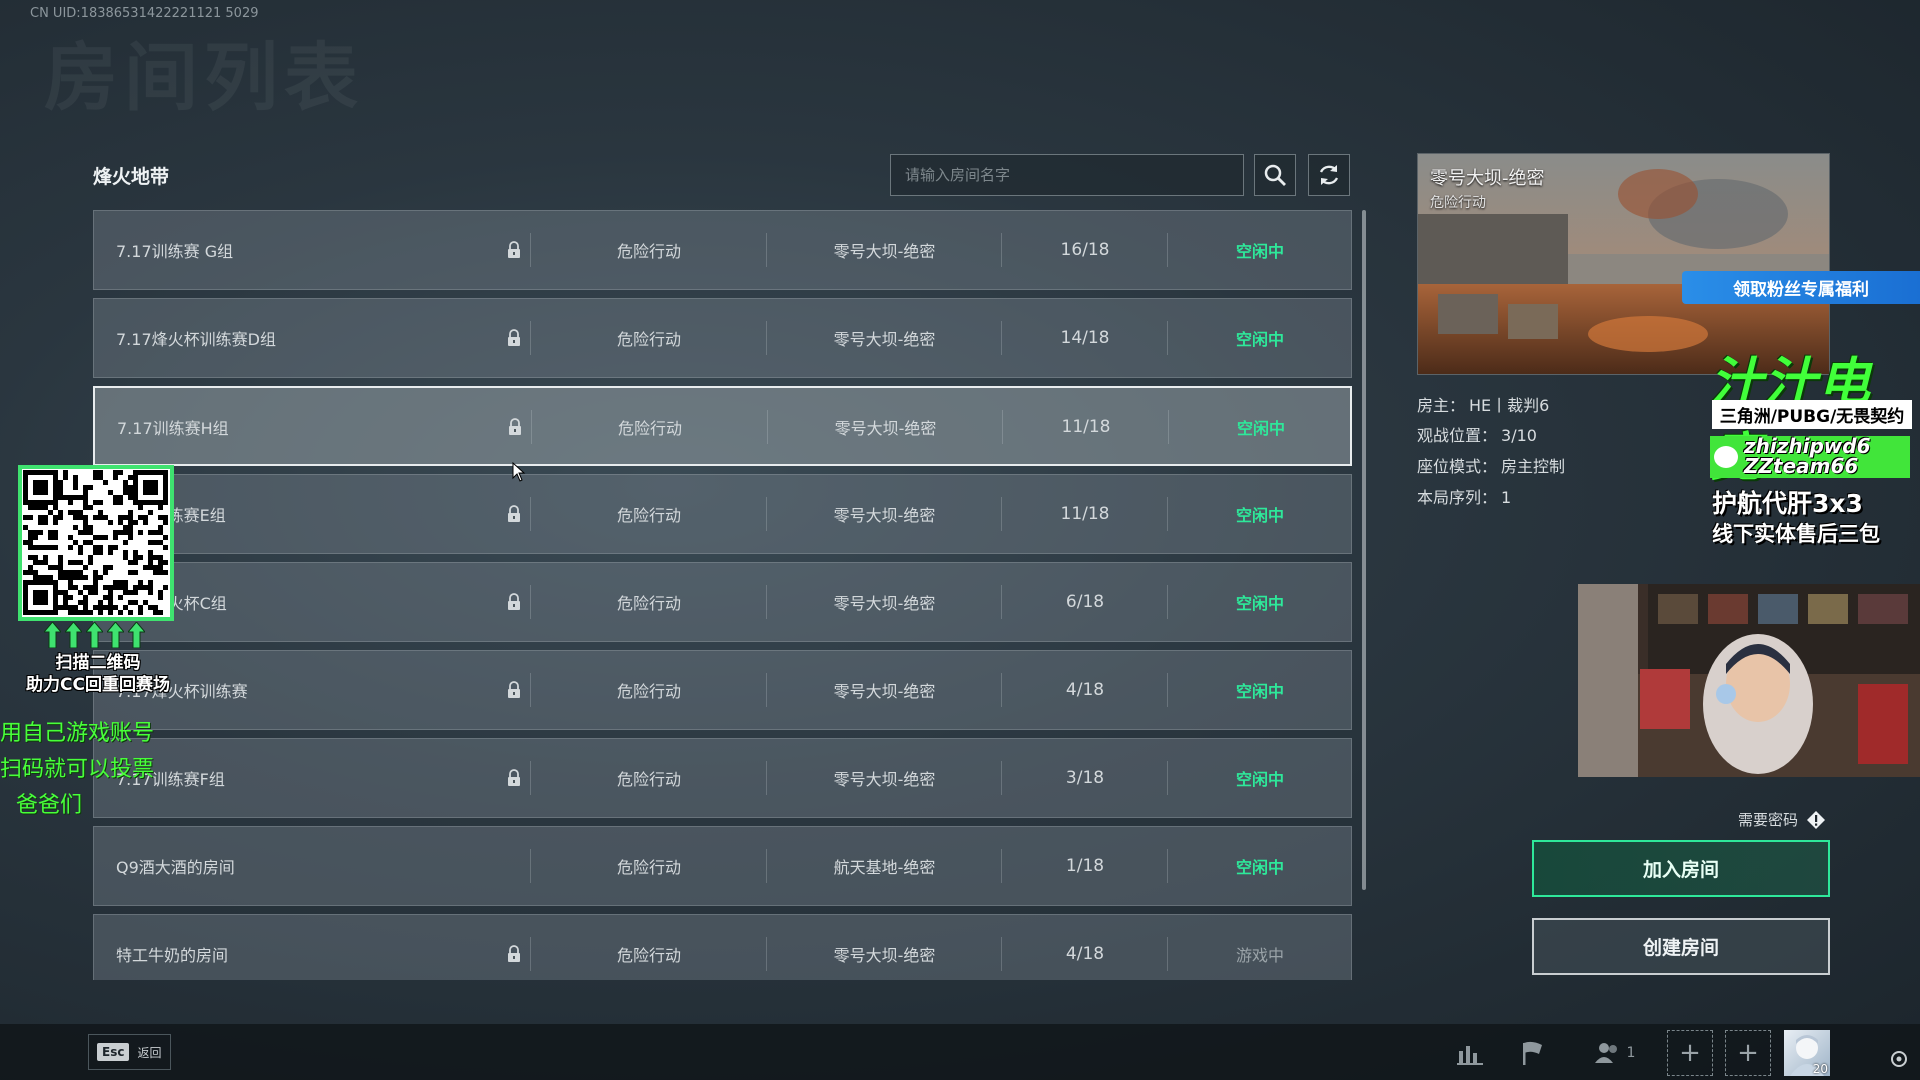 The width and height of the screenshot is (1920, 1080). Describe the element at coordinates (722, 778) in the screenshot. I see `room-row: 7.17训练赛F组 危险行动 零号大坝-绝密 3/18 空闲中` at that location.